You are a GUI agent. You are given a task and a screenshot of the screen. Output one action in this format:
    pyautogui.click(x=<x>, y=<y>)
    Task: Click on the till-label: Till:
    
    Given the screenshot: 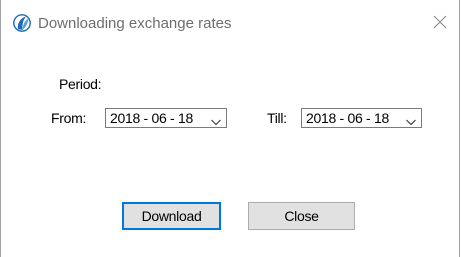 What is the action you would take?
    pyautogui.click(x=277, y=118)
    